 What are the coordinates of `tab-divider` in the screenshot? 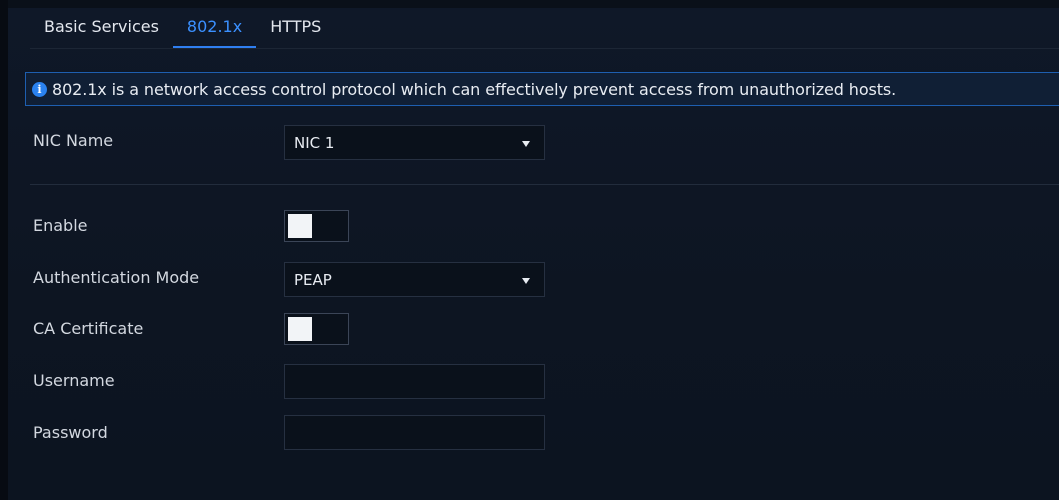 It's located at (544, 48).